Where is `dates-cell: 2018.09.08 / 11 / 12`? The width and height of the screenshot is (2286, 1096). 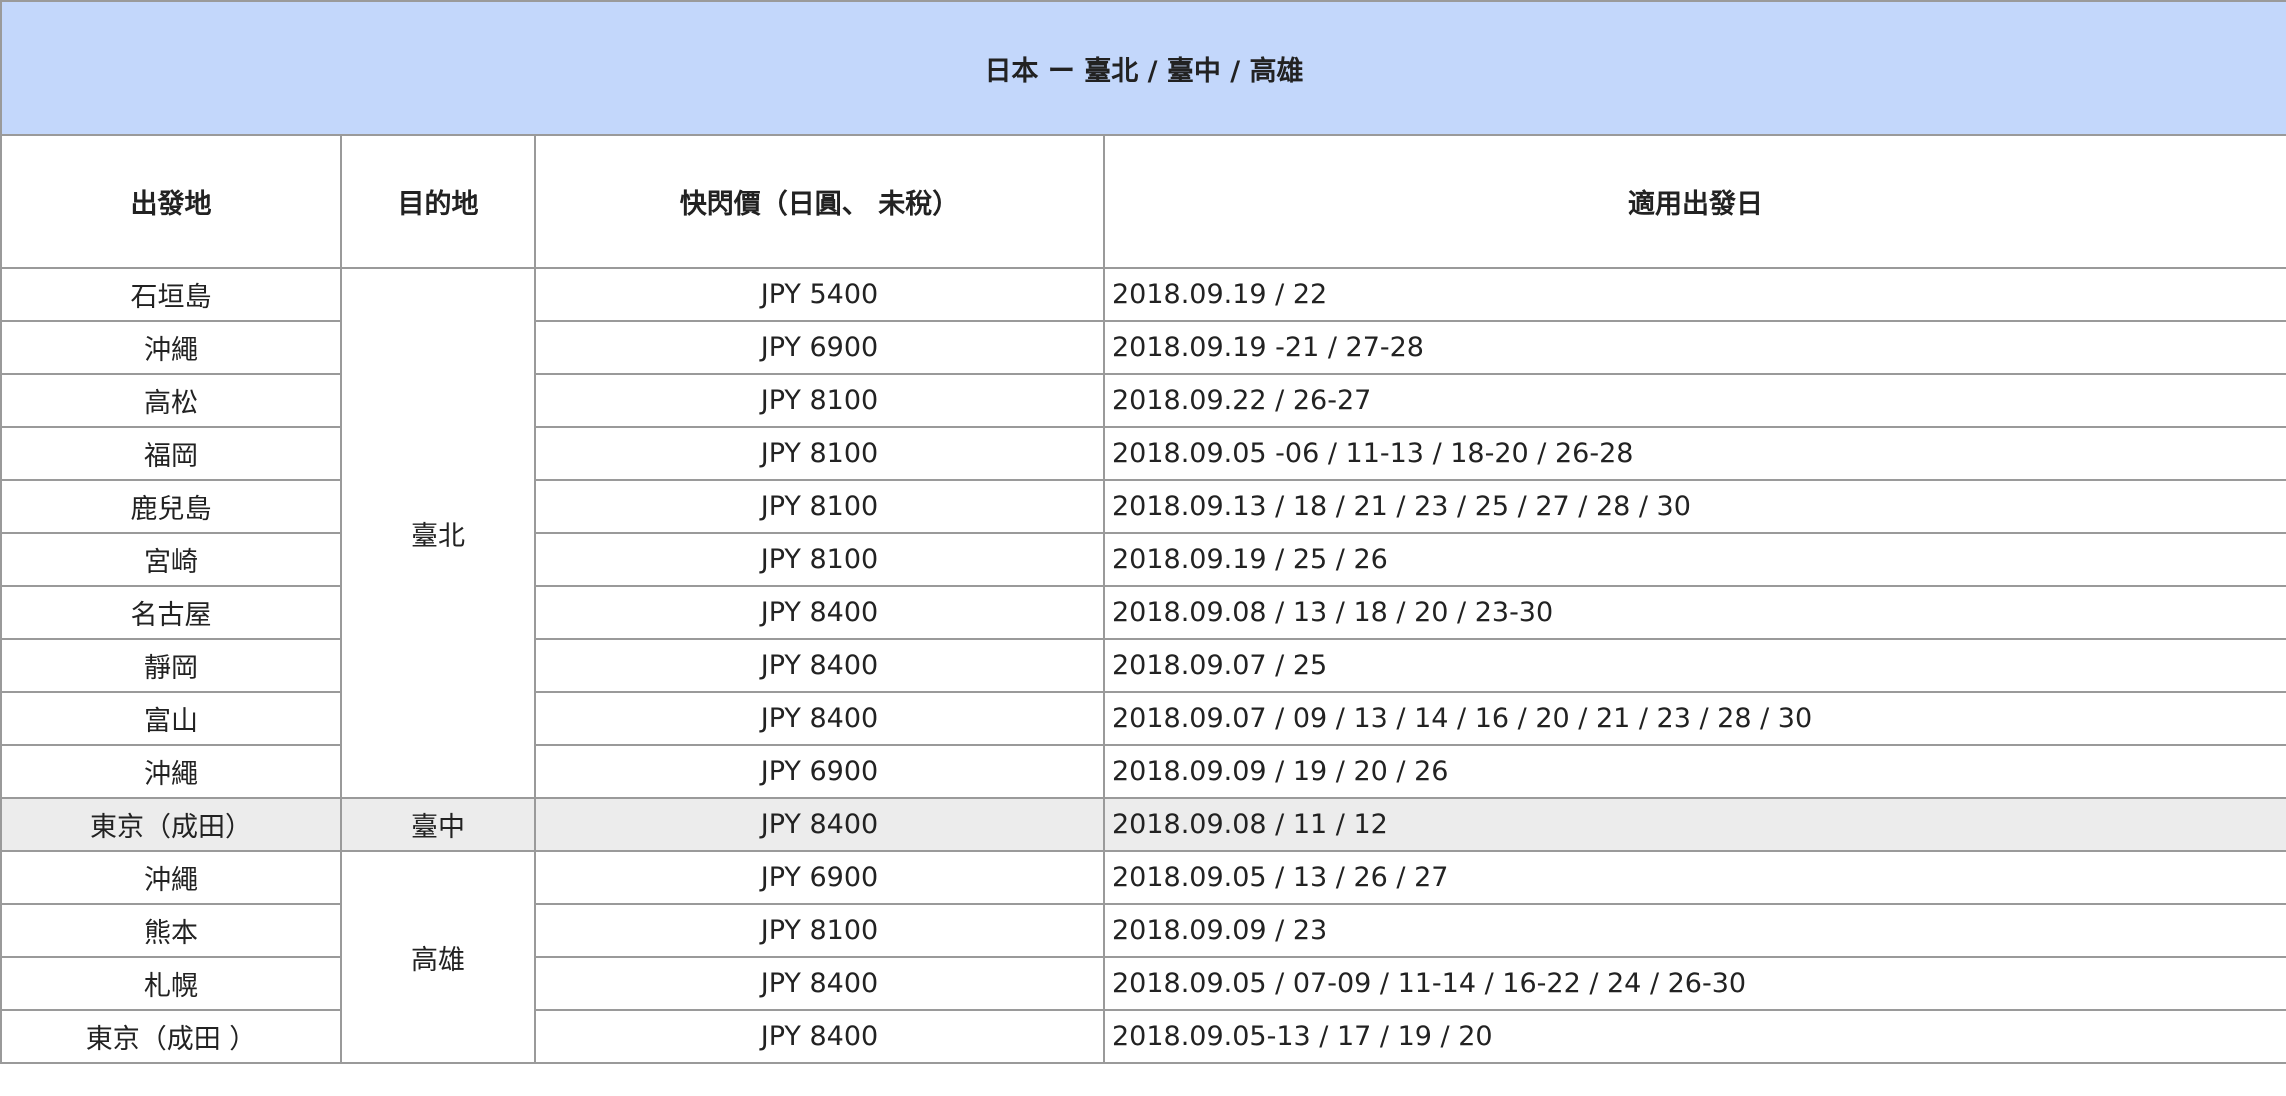 dates-cell: 2018.09.08 / 11 / 12 is located at coordinates (1694, 824).